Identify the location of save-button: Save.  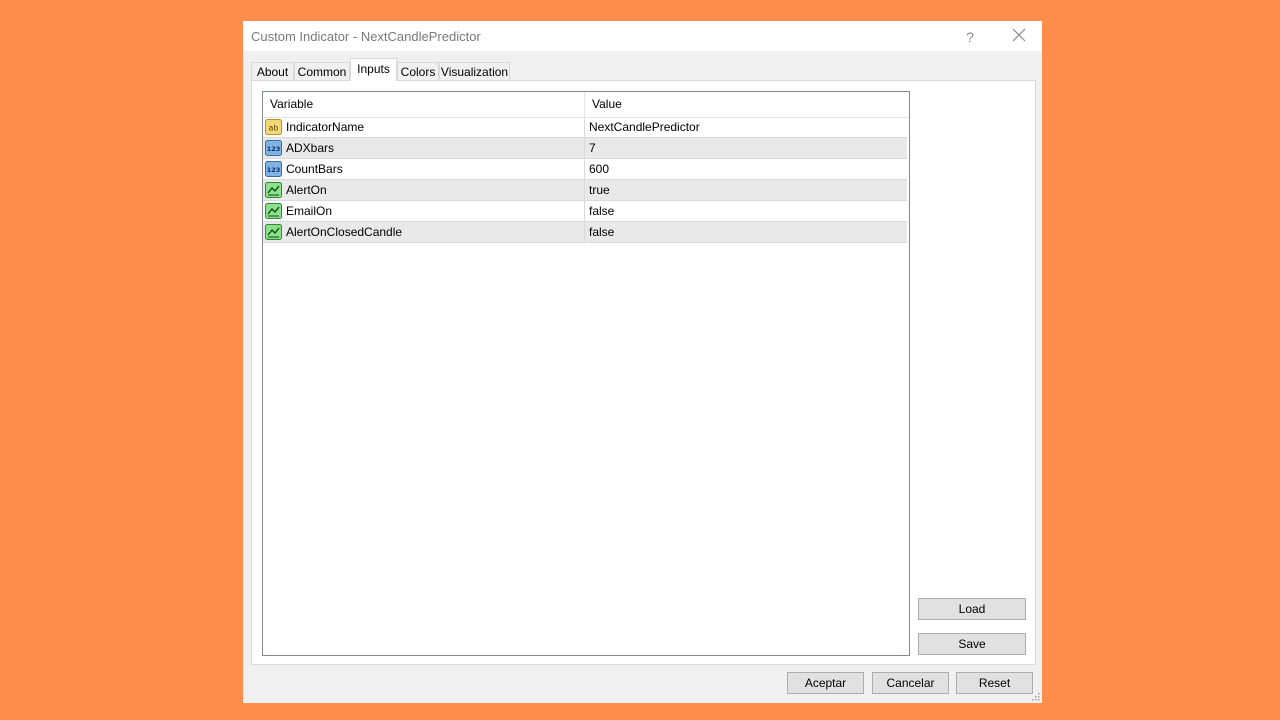
(972, 644).